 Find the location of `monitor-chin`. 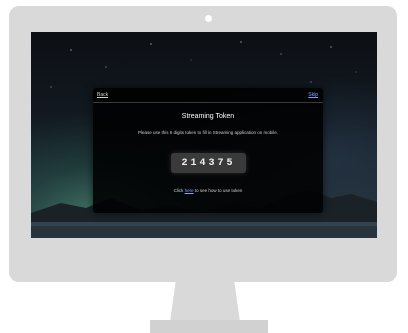

monitor-chin is located at coordinates (203, 261).